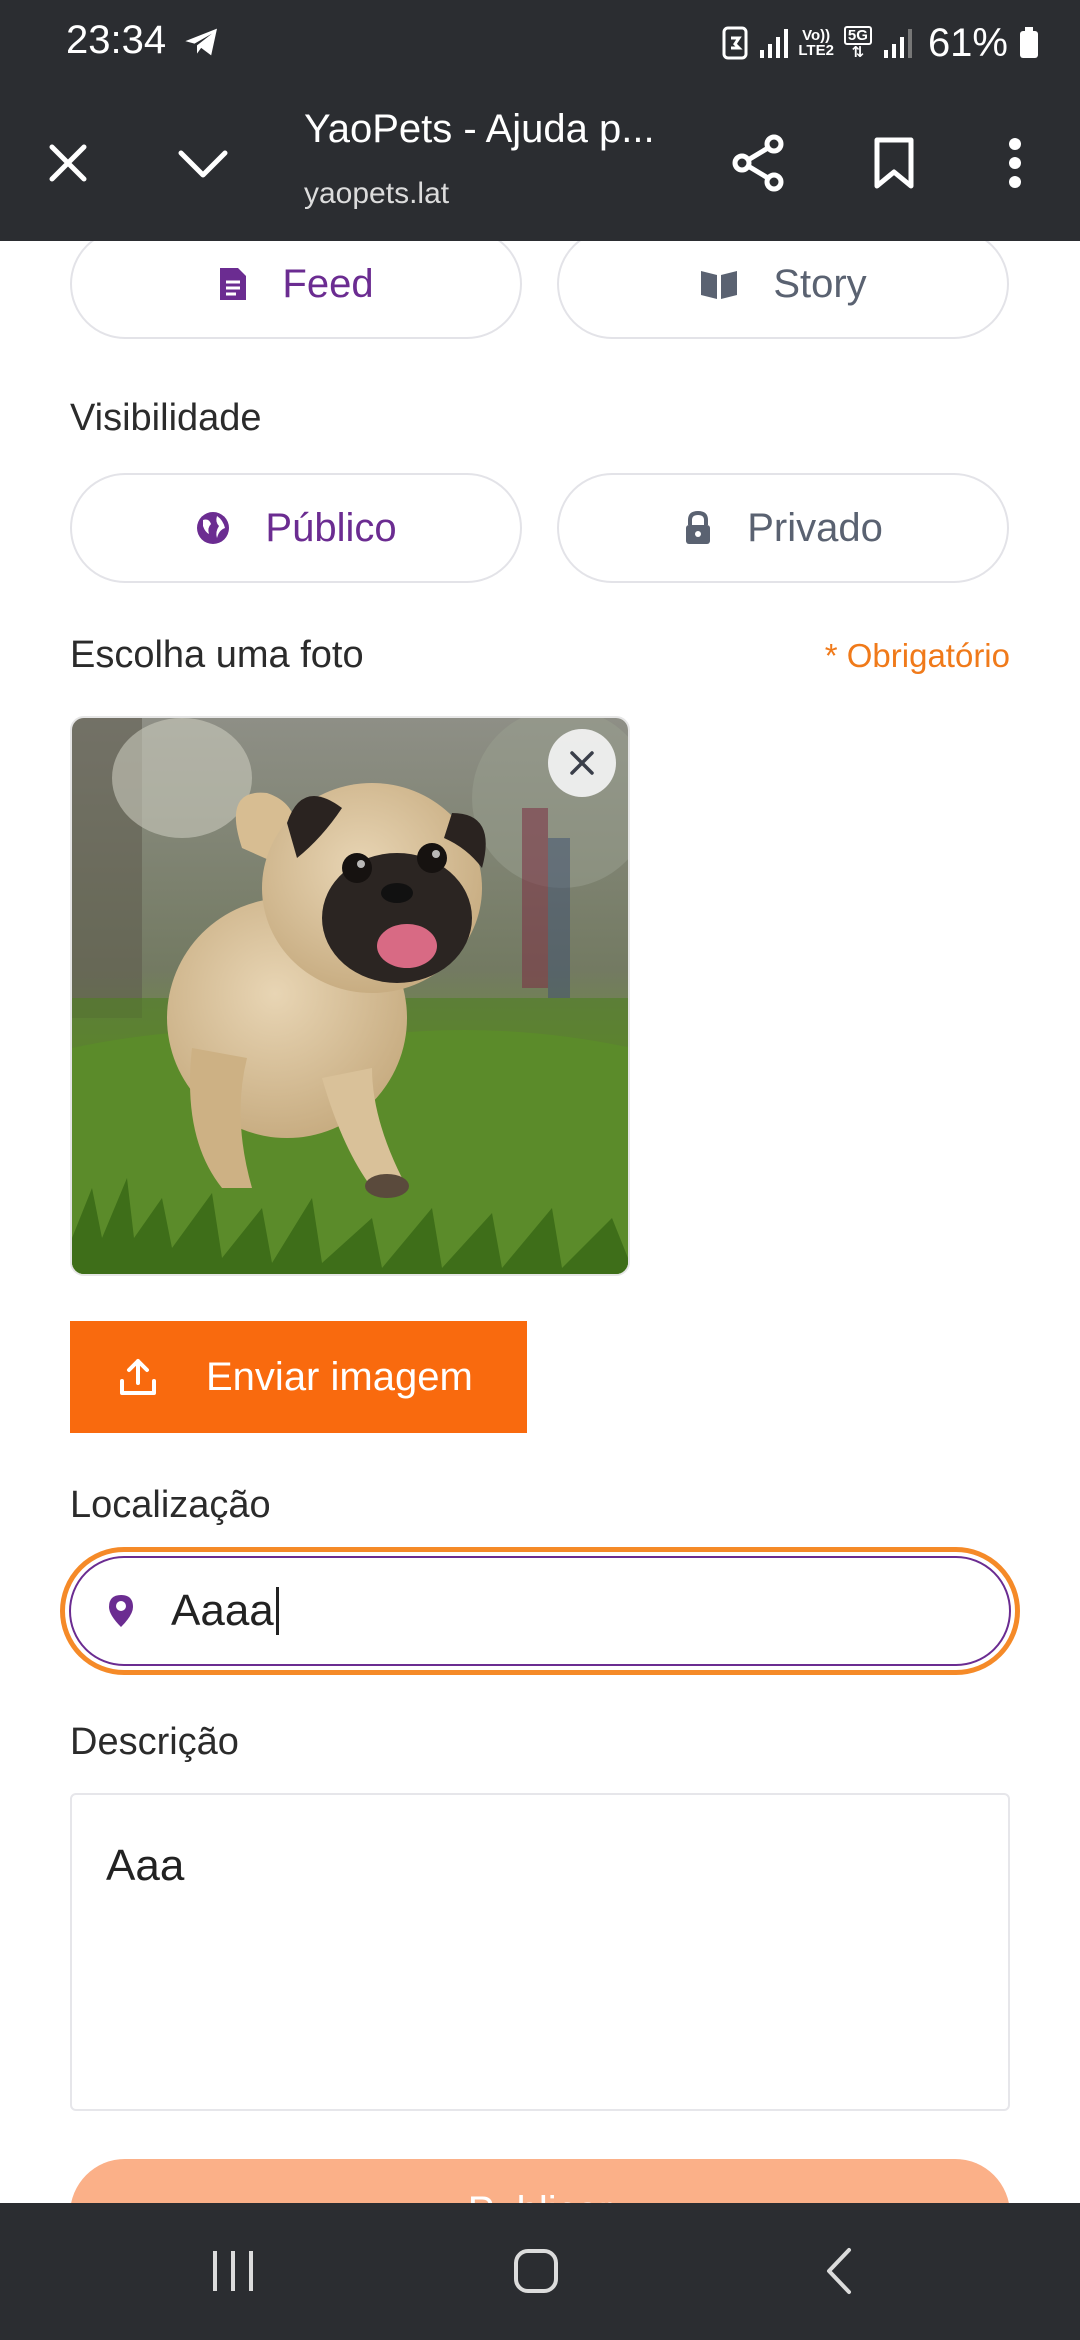  I want to click on lock-icon, so click(698, 527).